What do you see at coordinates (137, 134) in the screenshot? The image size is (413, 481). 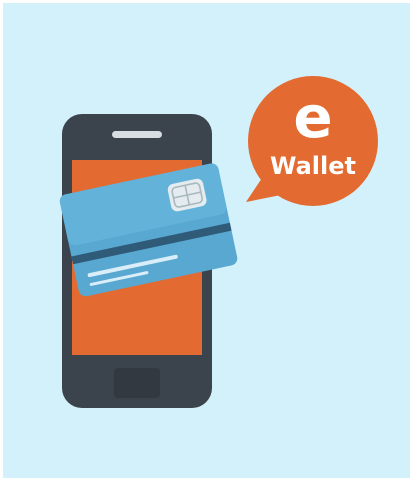 I see `phone-speaker` at bounding box center [137, 134].